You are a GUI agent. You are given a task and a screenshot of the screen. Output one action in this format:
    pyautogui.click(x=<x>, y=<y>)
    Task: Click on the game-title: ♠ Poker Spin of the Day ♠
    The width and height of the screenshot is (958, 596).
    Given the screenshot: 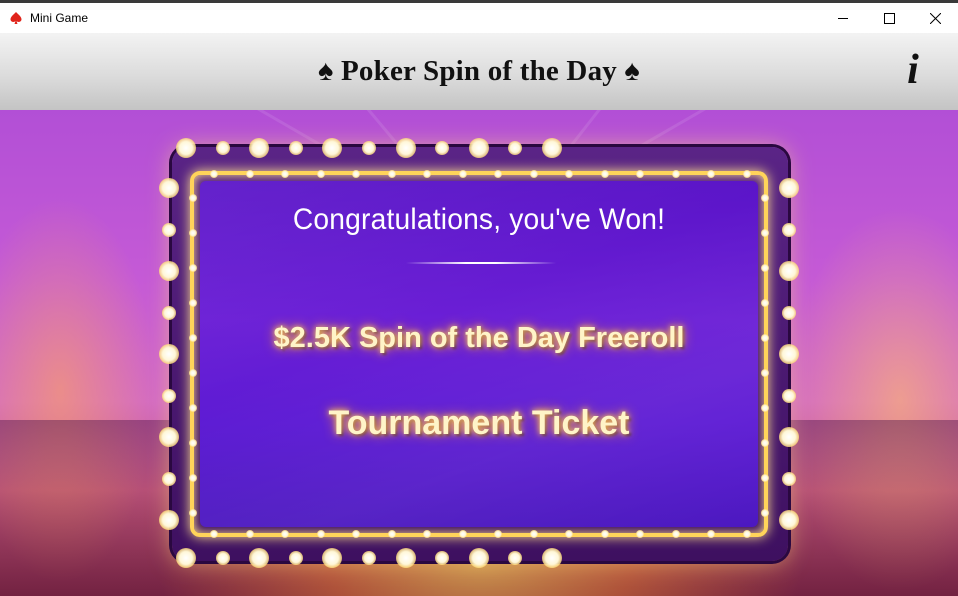 What is the action you would take?
    pyautogui.click(x=479, y=71)
    